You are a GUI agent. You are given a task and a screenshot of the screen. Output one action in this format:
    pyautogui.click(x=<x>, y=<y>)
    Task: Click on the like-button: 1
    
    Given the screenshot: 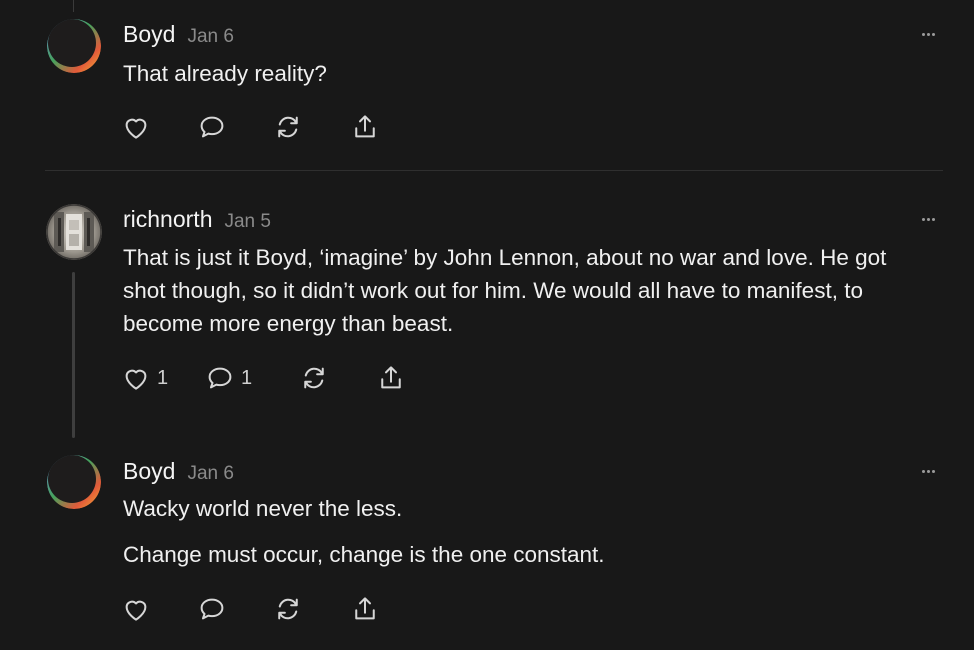 What is the action you would take?
    pyautogui.click(x=144, y=378)
    